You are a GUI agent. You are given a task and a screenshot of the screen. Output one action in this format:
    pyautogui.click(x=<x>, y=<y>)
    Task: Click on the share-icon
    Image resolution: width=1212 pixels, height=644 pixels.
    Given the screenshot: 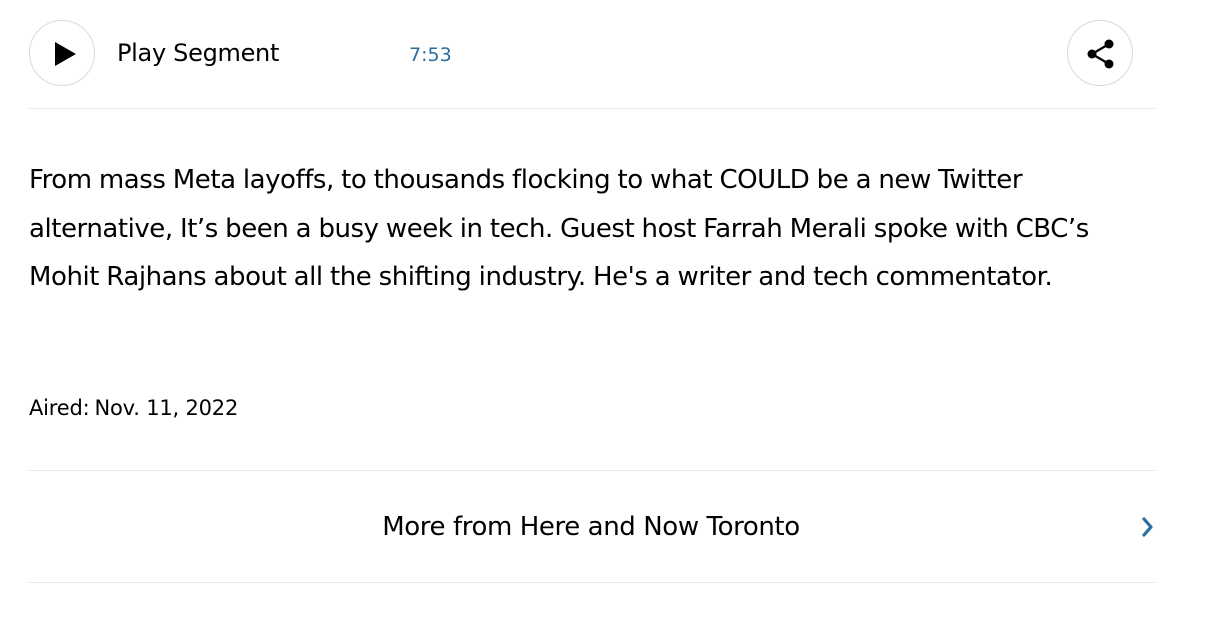 What is the action you would take?
    pyautogui.click(x=1100, y=54)
    